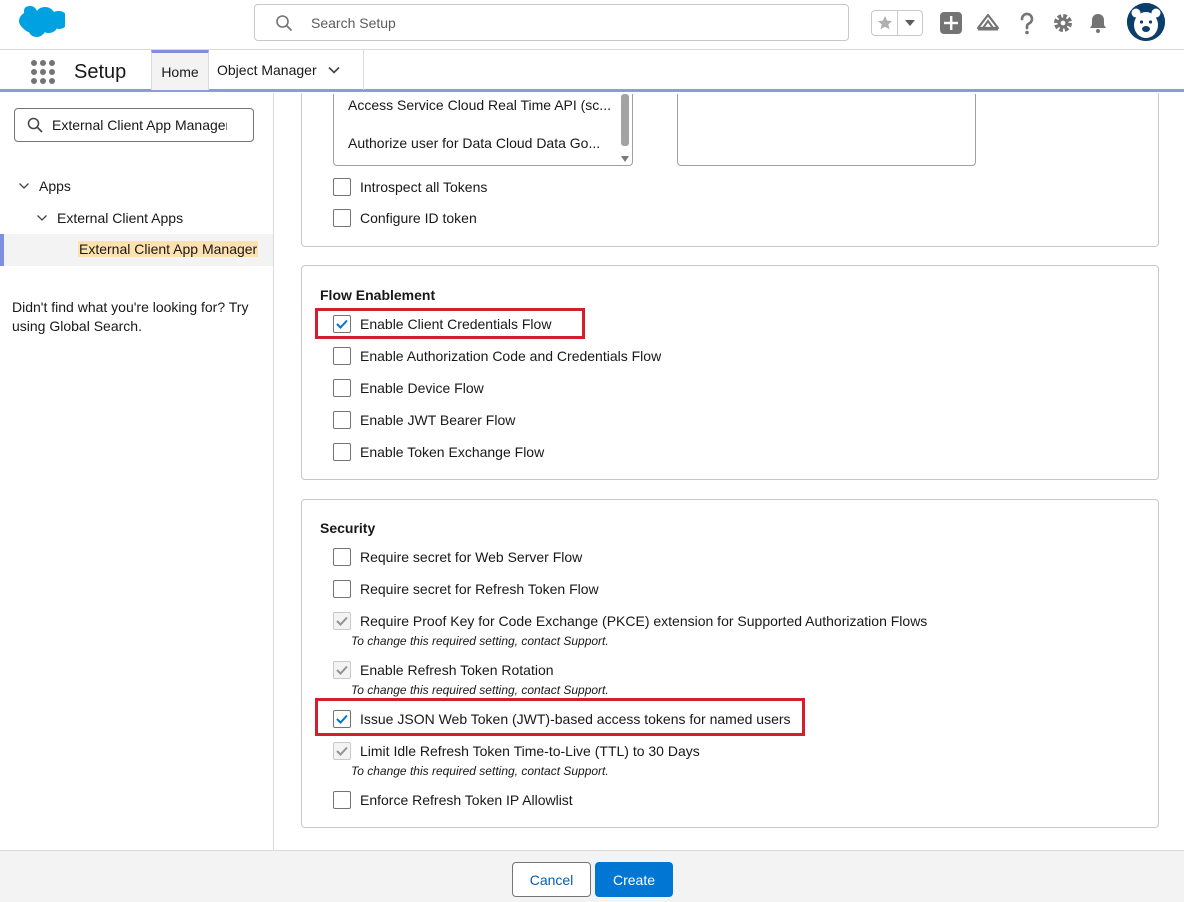 This screenshot has width=1184, height=902. What do you see at coordinates (180, 70) in the screenshot?
I see `tab-home: Home` at bounding box center [180, 70].